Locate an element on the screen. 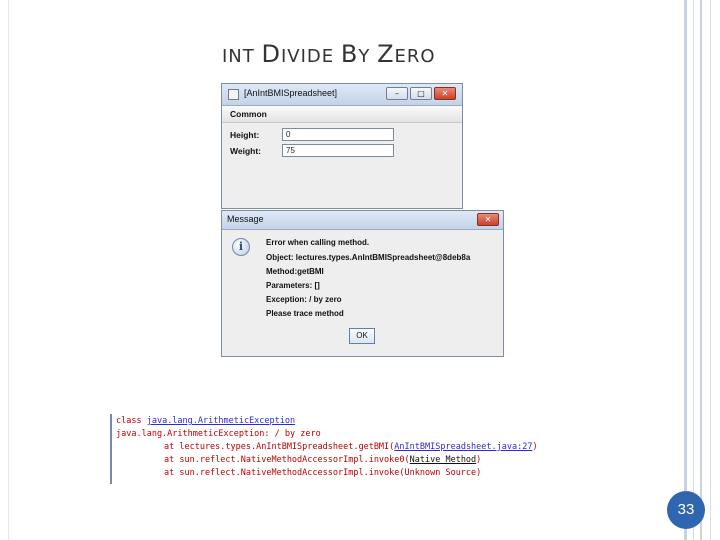  page-number-badge: 33 is located at coordinates (686, 510).